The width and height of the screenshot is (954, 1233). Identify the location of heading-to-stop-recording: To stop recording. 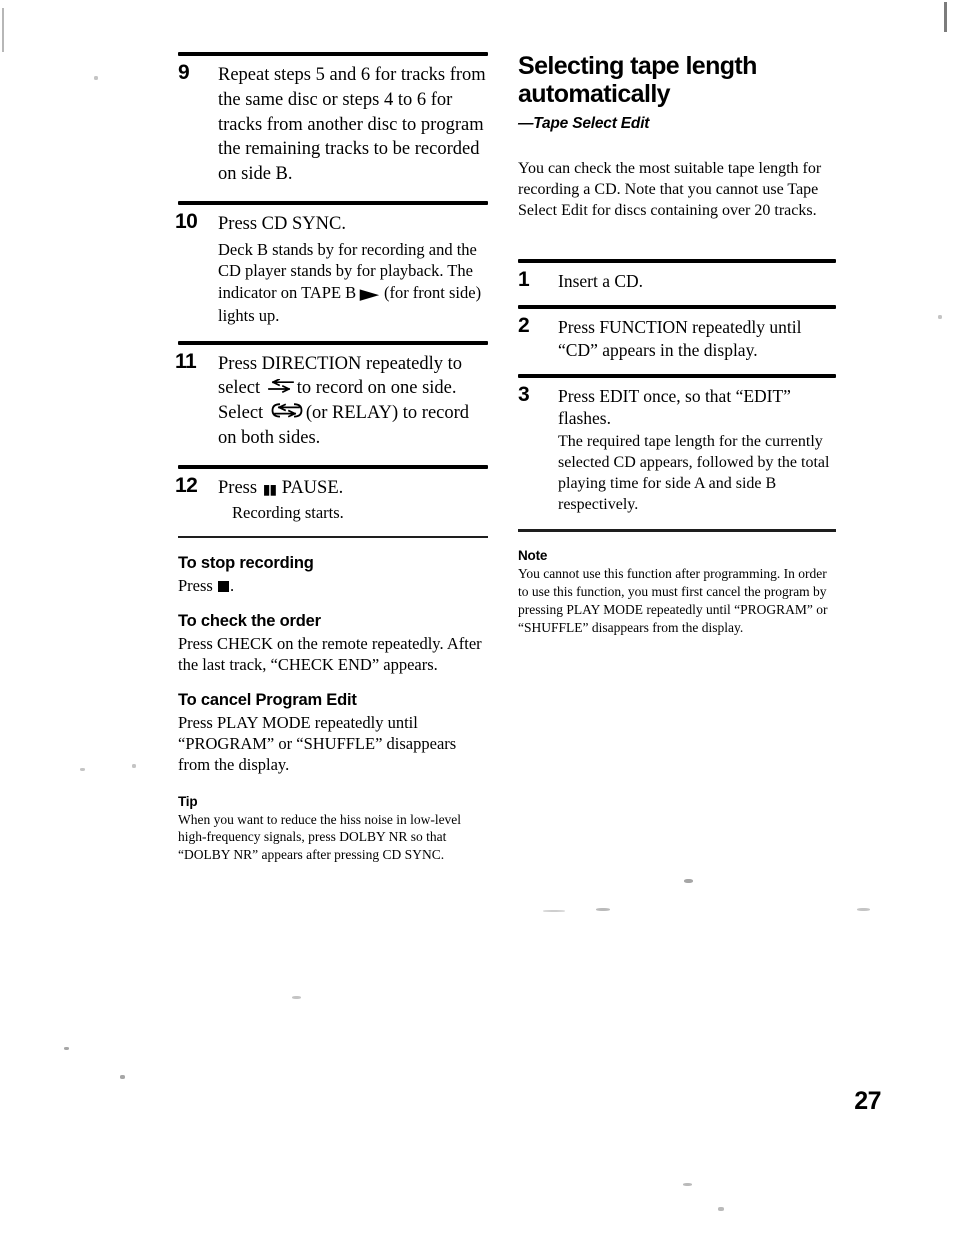
(246, 562).